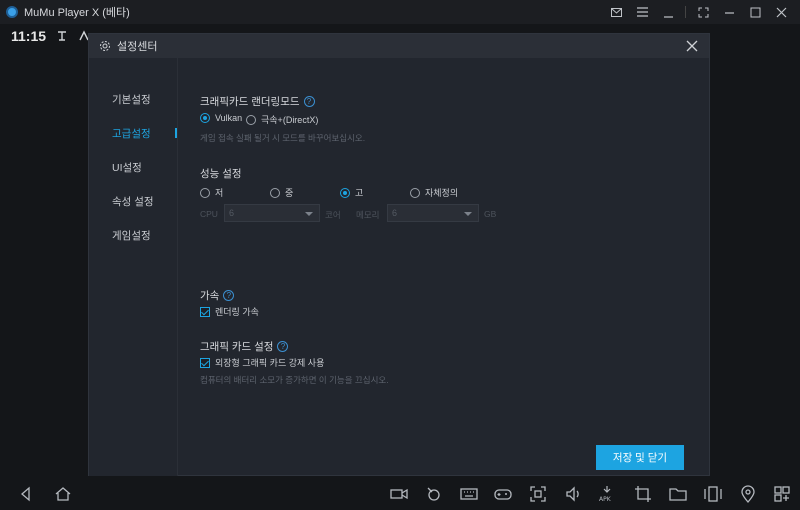 Image resolution: width=800 pixels, height=510 pixels. What do you see at coordinates (12, 12) in the screenshot?
I see `app-logo-icon` at bounding box center [12, 12].